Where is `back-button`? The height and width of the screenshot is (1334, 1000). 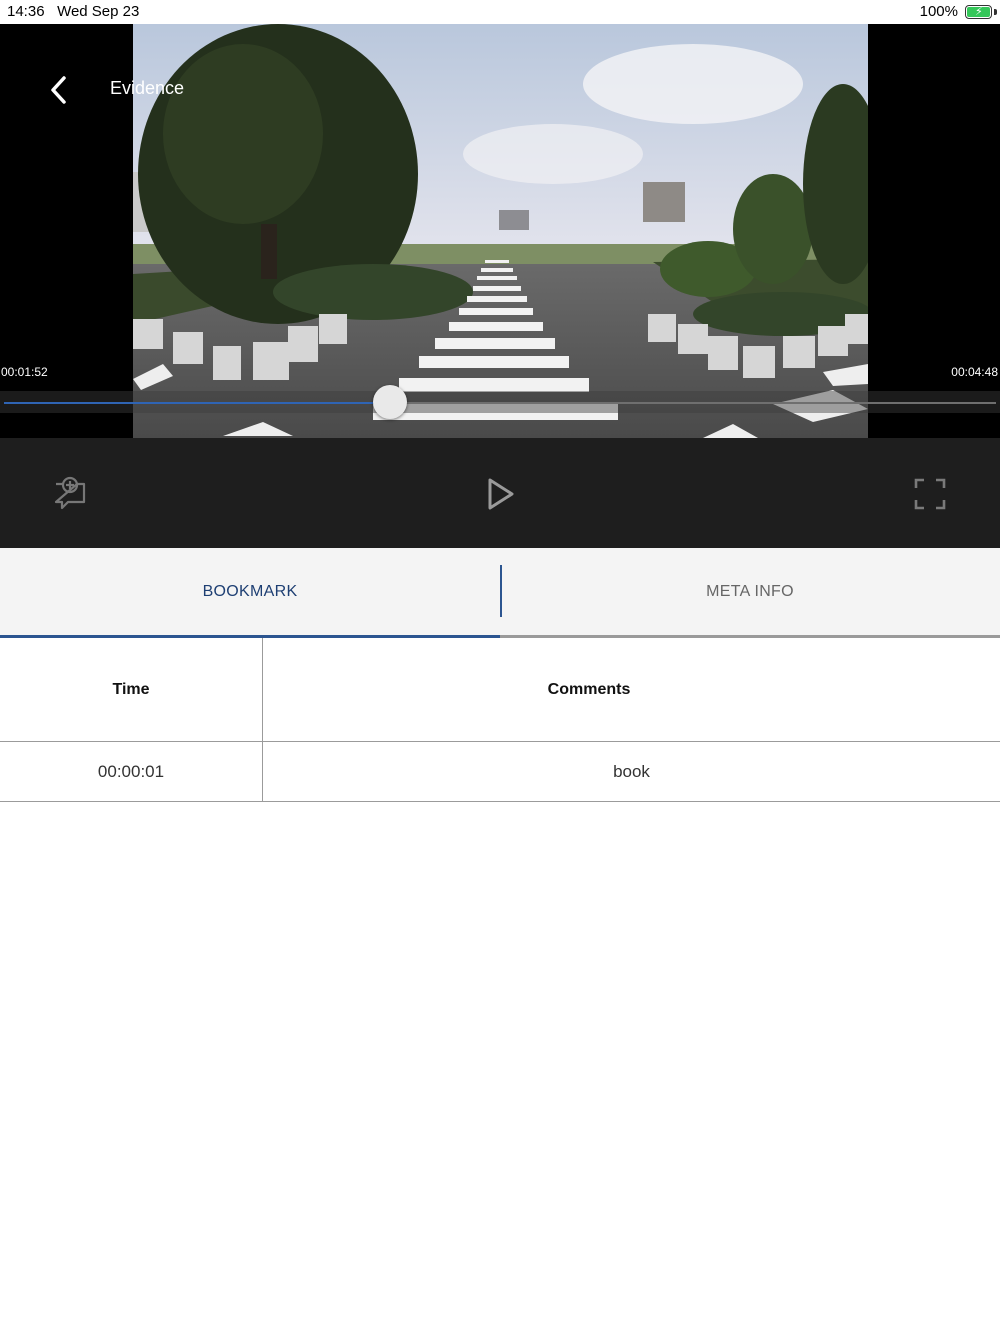
back-button is located at coordinates (58, 89).